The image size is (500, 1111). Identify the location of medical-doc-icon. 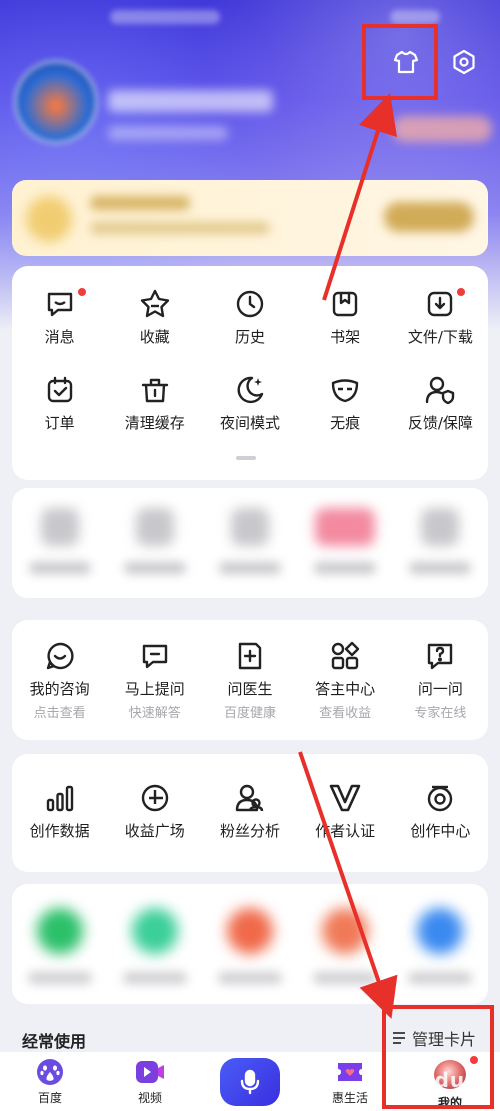
(250, 656).